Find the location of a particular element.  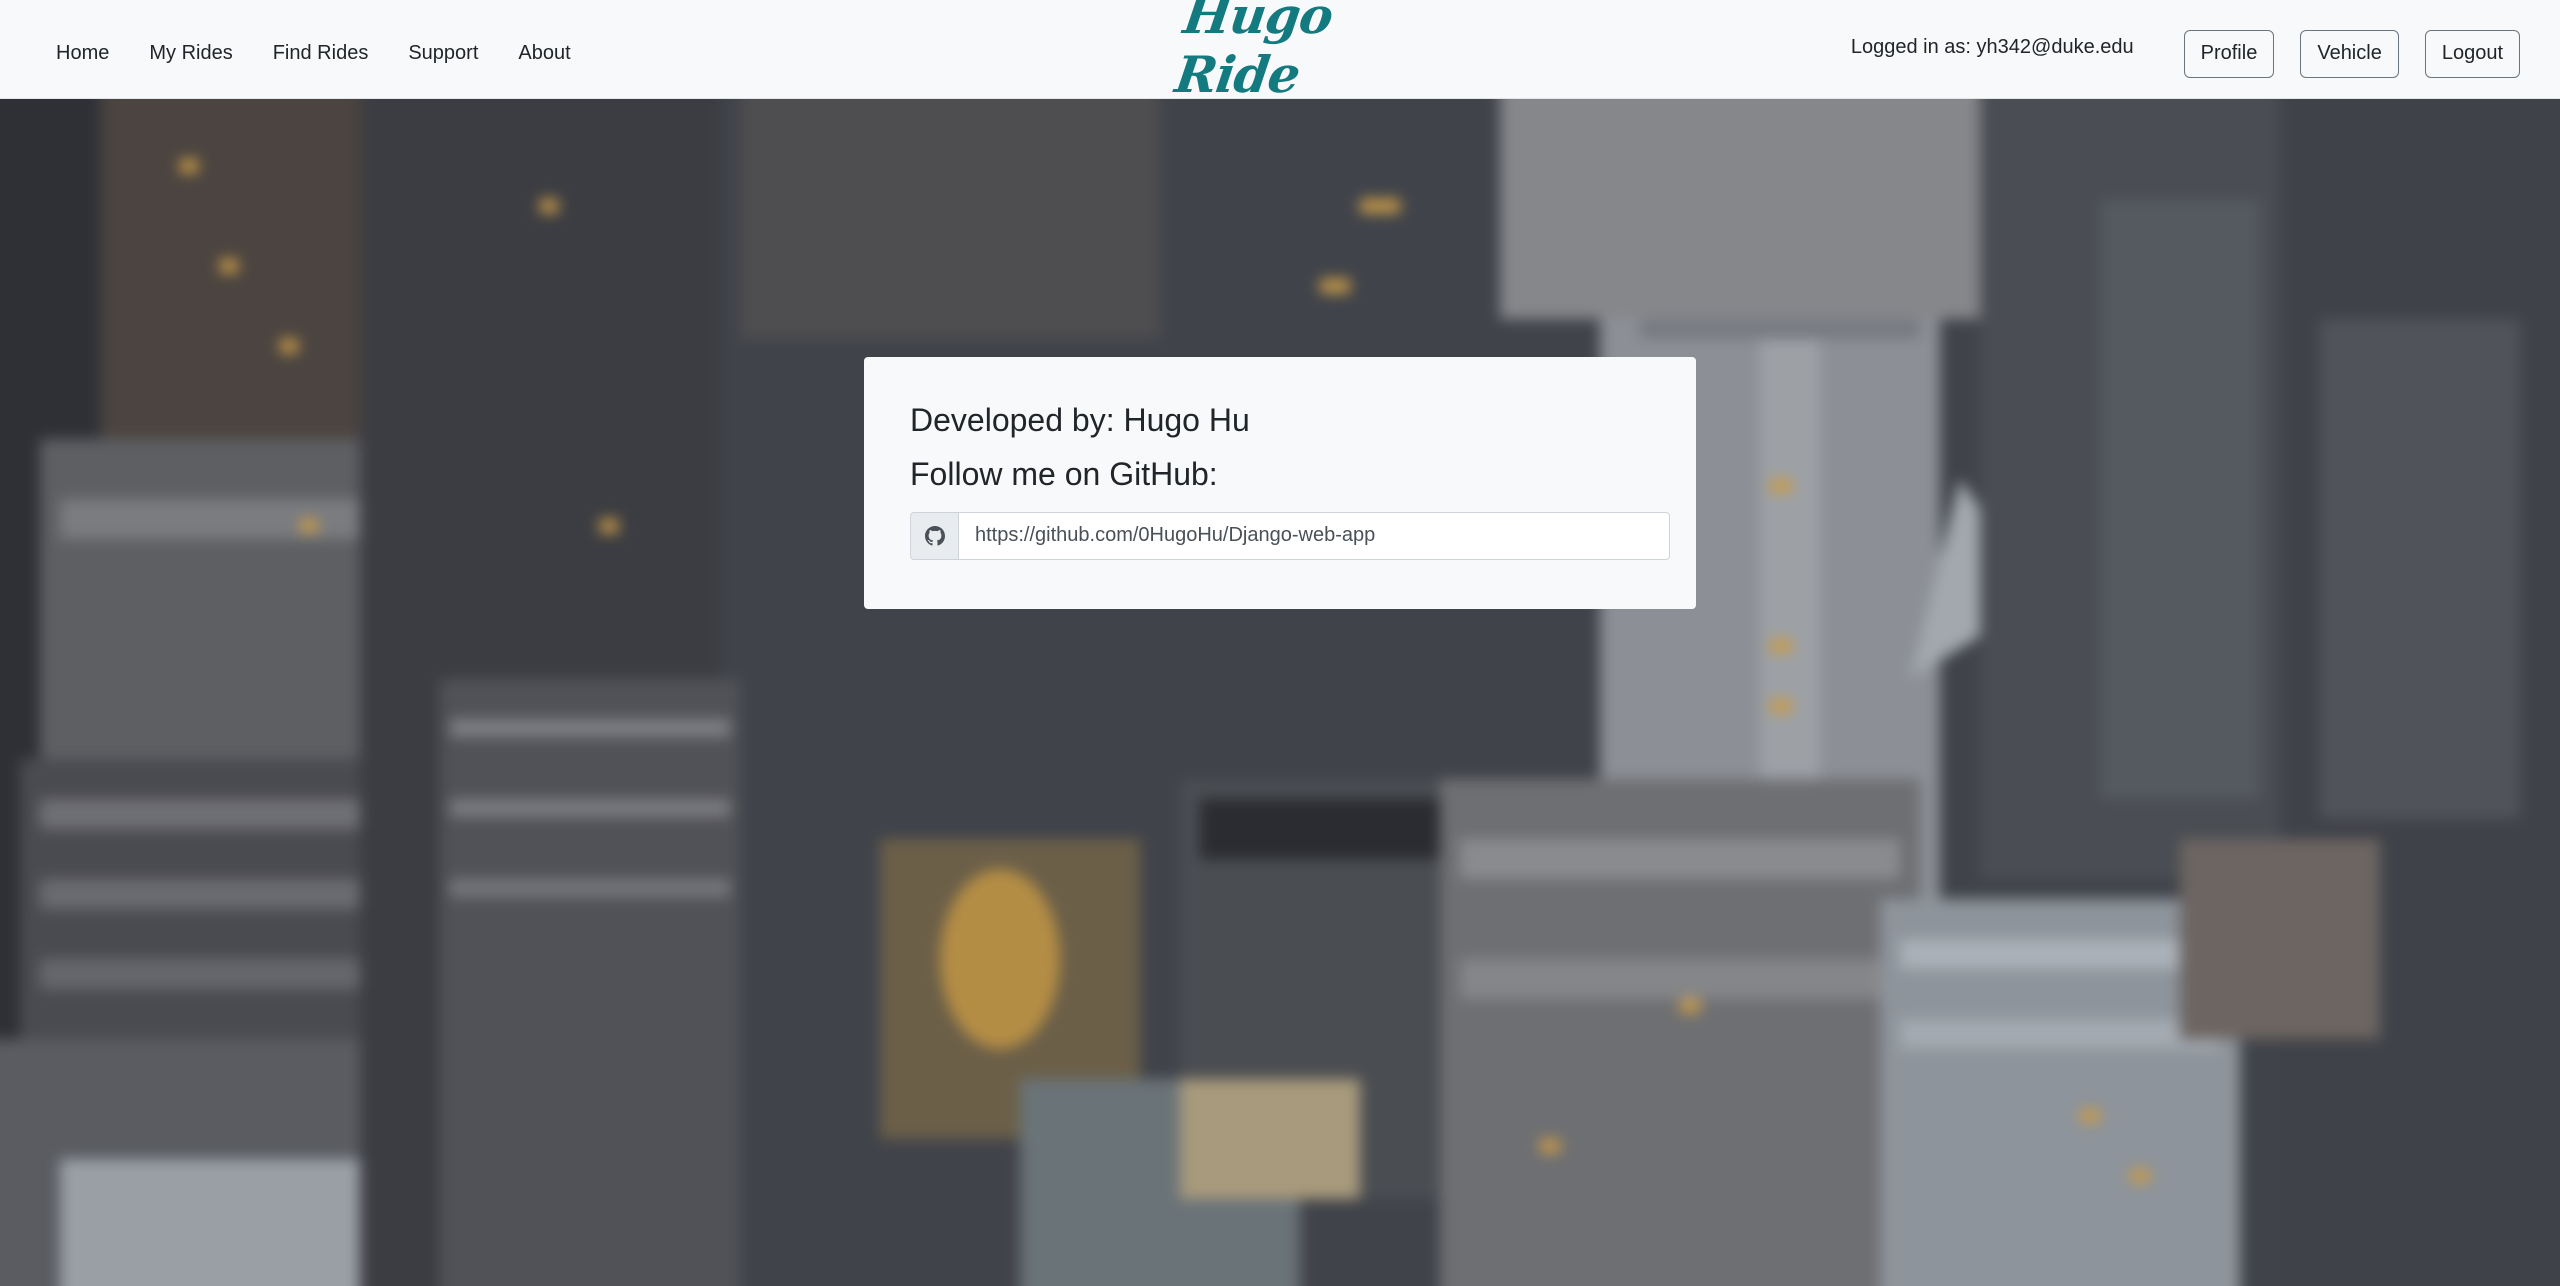

github-follow-heading: Follow me on GitHub: is located at coordinates (1064, 474).